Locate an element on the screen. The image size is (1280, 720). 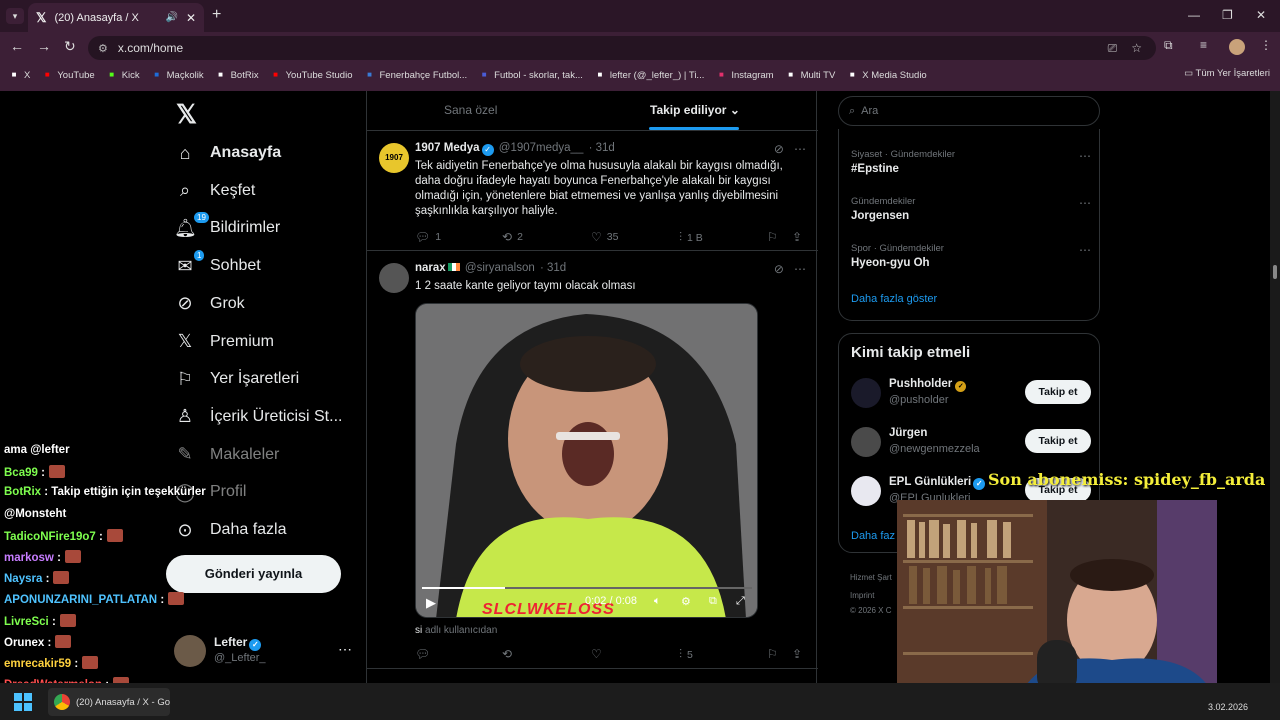
follow-suggestion: Jürgen @newgenmezzela Takip et is located at coordinates (971, 443).